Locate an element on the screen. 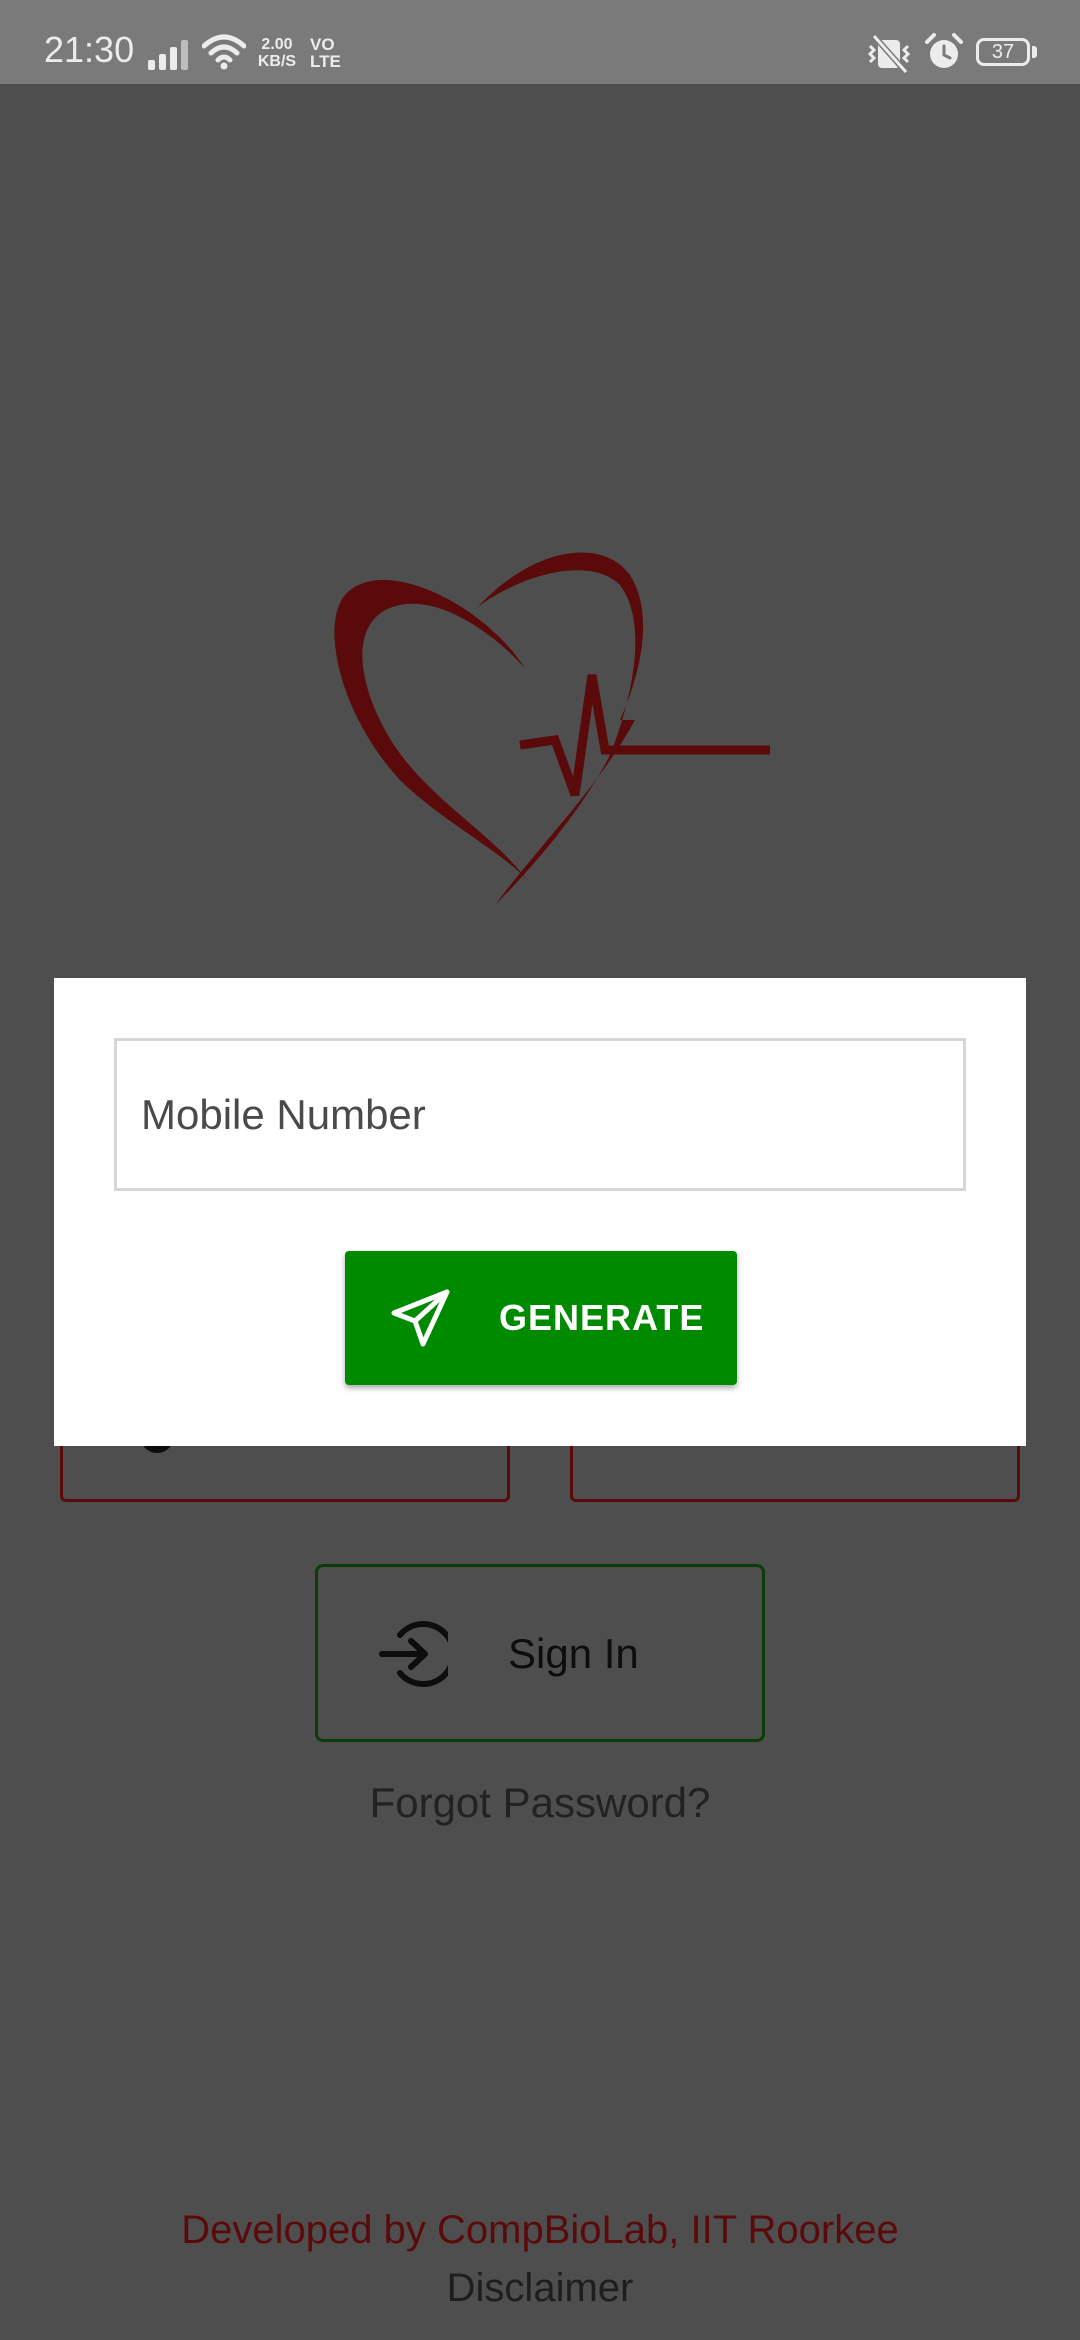  network-speed: 2.00 KB/S is located at coordinates (277, 53).